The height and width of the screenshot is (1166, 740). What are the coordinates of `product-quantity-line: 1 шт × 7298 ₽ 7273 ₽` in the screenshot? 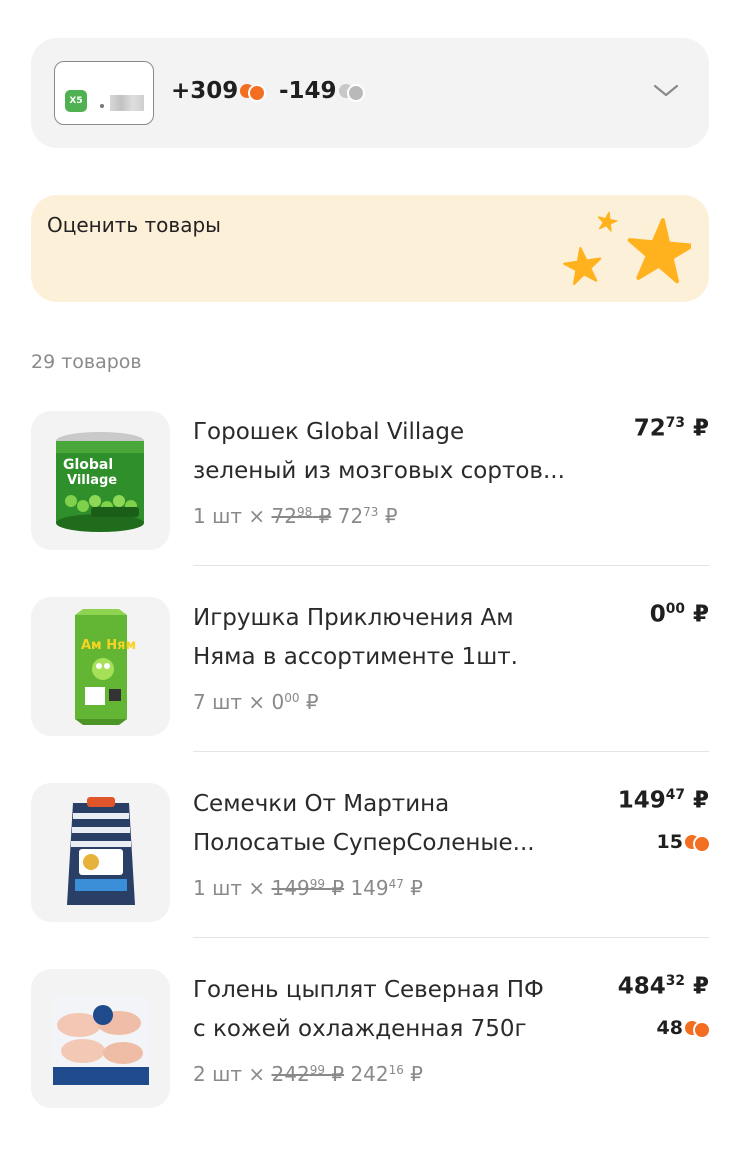 It's located at (295, 516).